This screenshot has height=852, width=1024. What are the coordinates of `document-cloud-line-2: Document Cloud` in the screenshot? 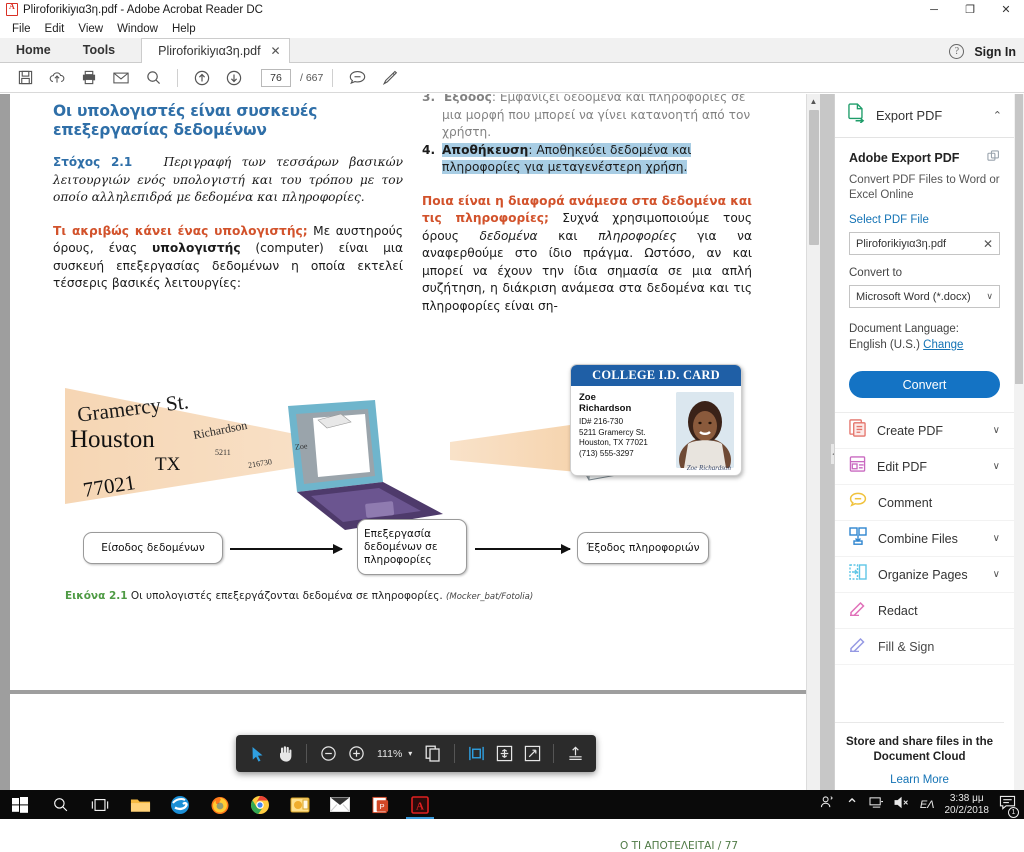 It's located at (919, 757).